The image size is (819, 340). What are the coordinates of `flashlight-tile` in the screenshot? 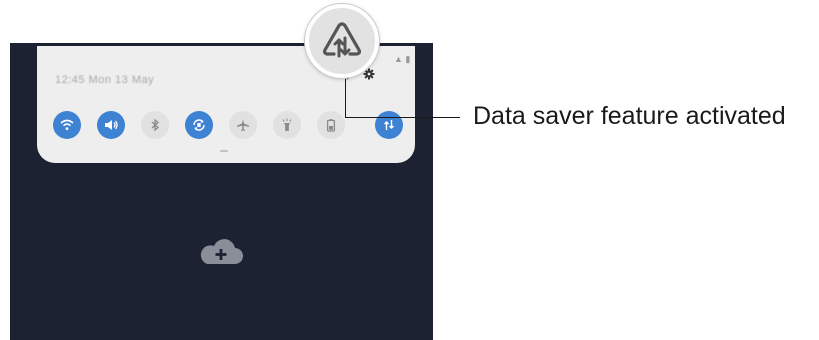 It's located at (287, 125).